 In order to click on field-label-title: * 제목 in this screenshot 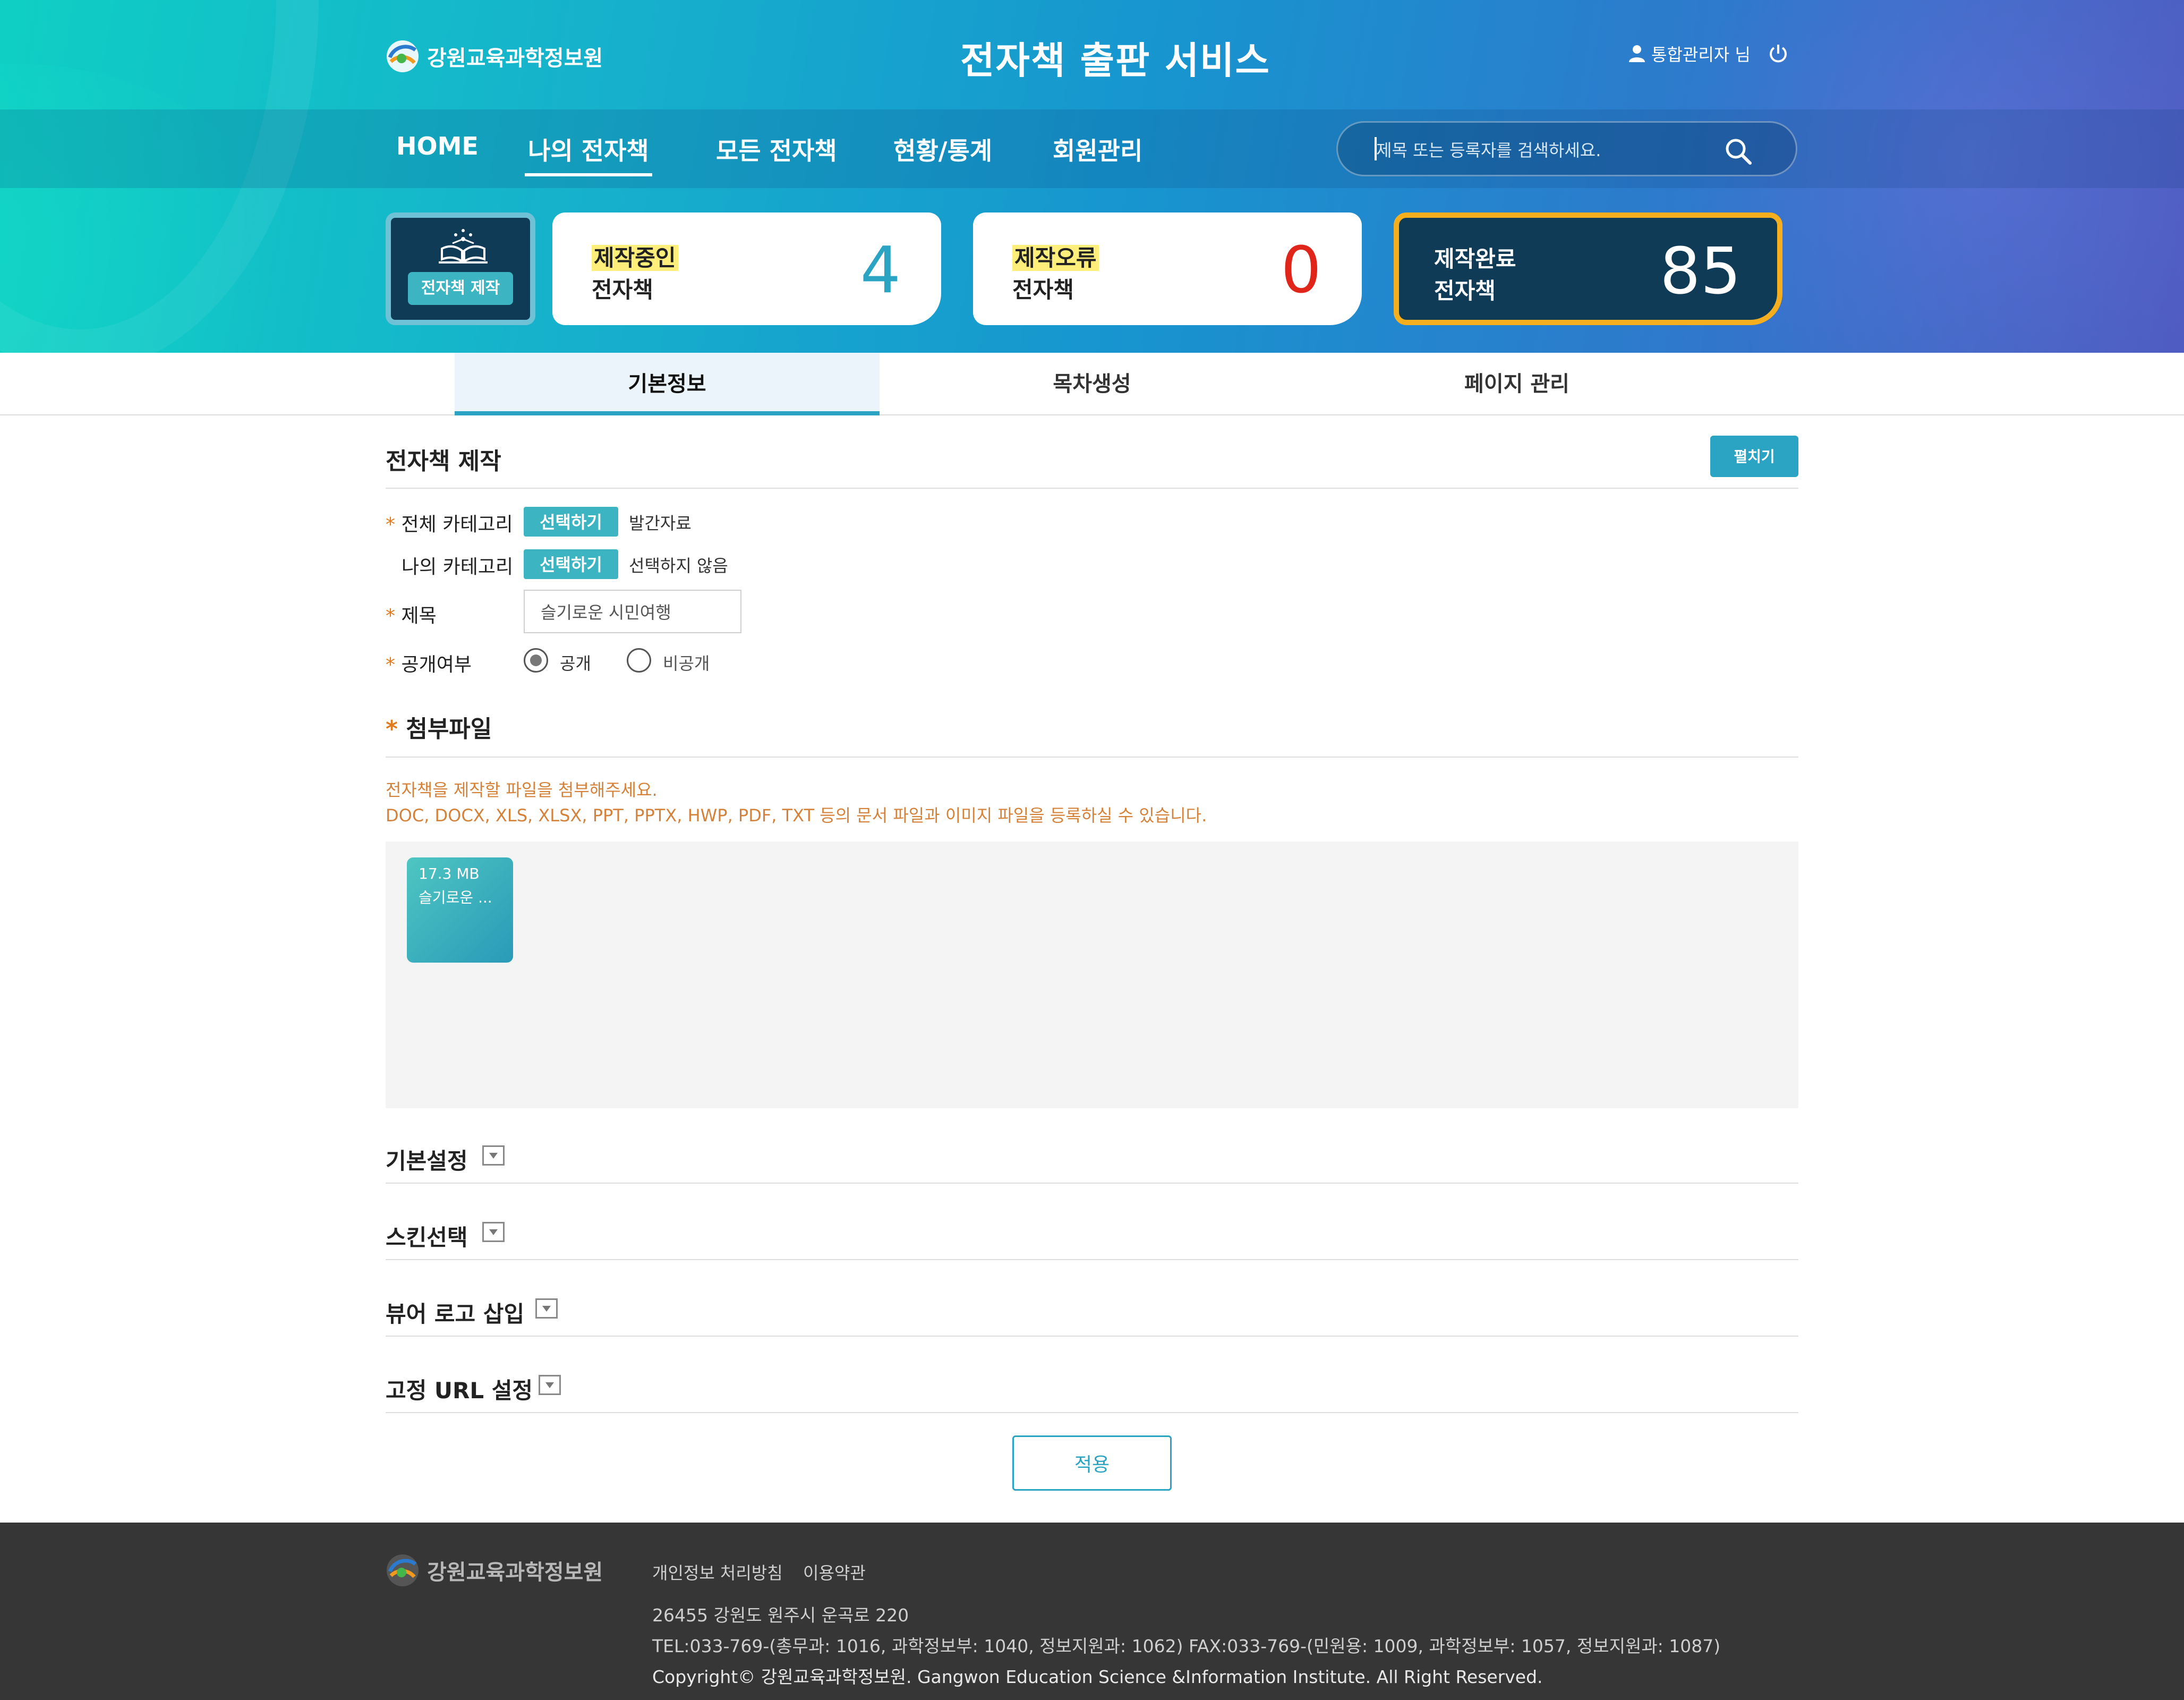, I will do `click(411, 614)`.